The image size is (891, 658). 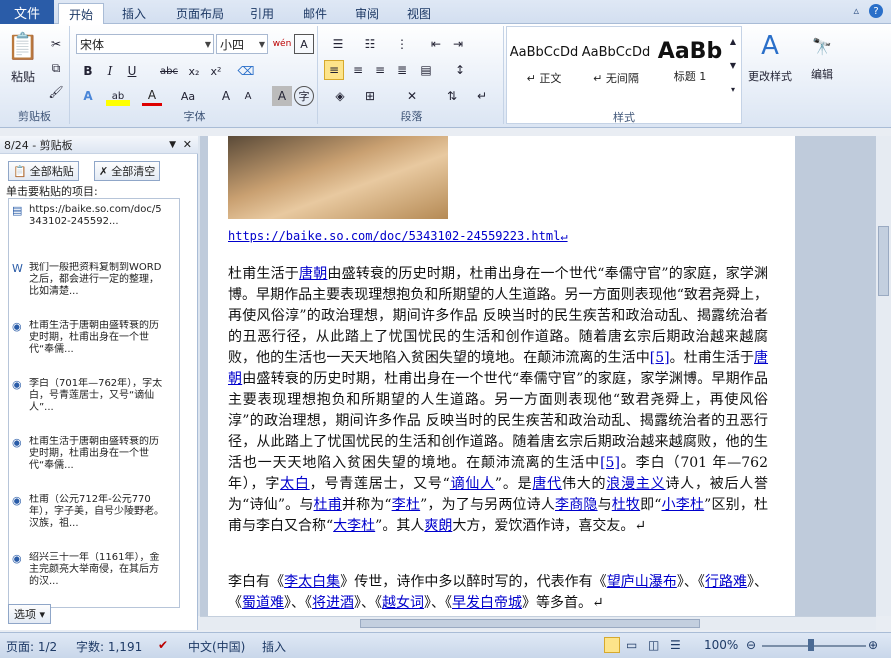 I want to click on link-jiangjin: 将进酒, so click(x=333, y=603).